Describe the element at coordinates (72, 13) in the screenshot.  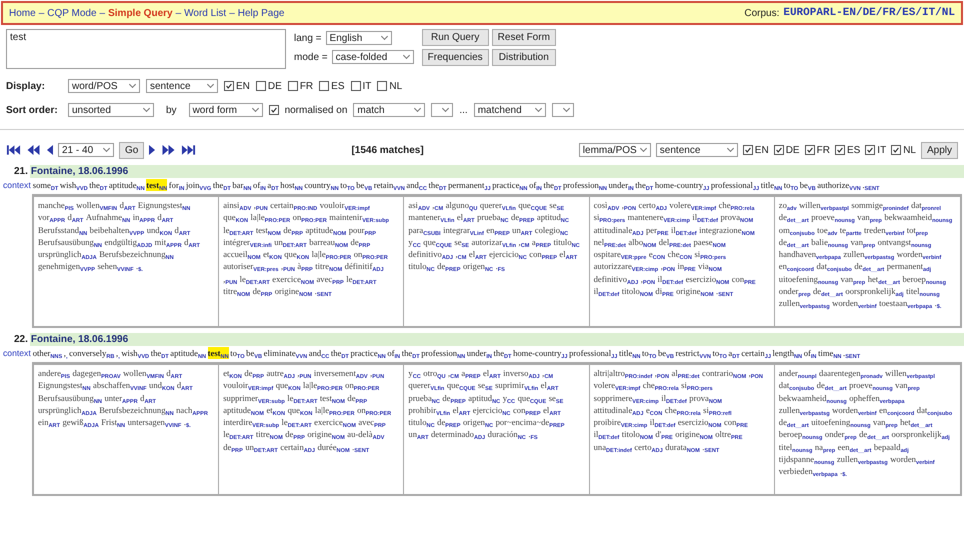
I see `nav-link: CQP Mode` at that location.